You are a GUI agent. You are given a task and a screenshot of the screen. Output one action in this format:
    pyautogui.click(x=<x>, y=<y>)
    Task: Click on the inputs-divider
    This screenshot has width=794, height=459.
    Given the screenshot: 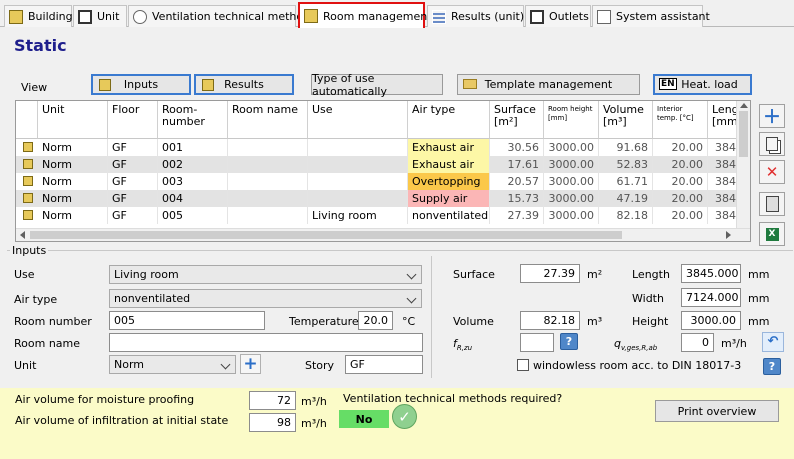 What is the action you would take?
    pyautogui.click(x=431, y=317)
    